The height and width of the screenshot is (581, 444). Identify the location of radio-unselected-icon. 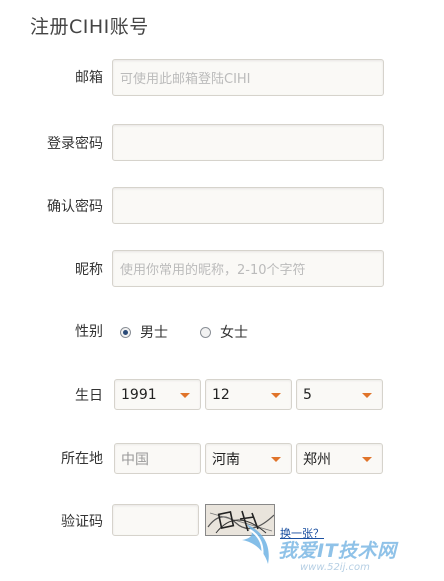
(205, 332).